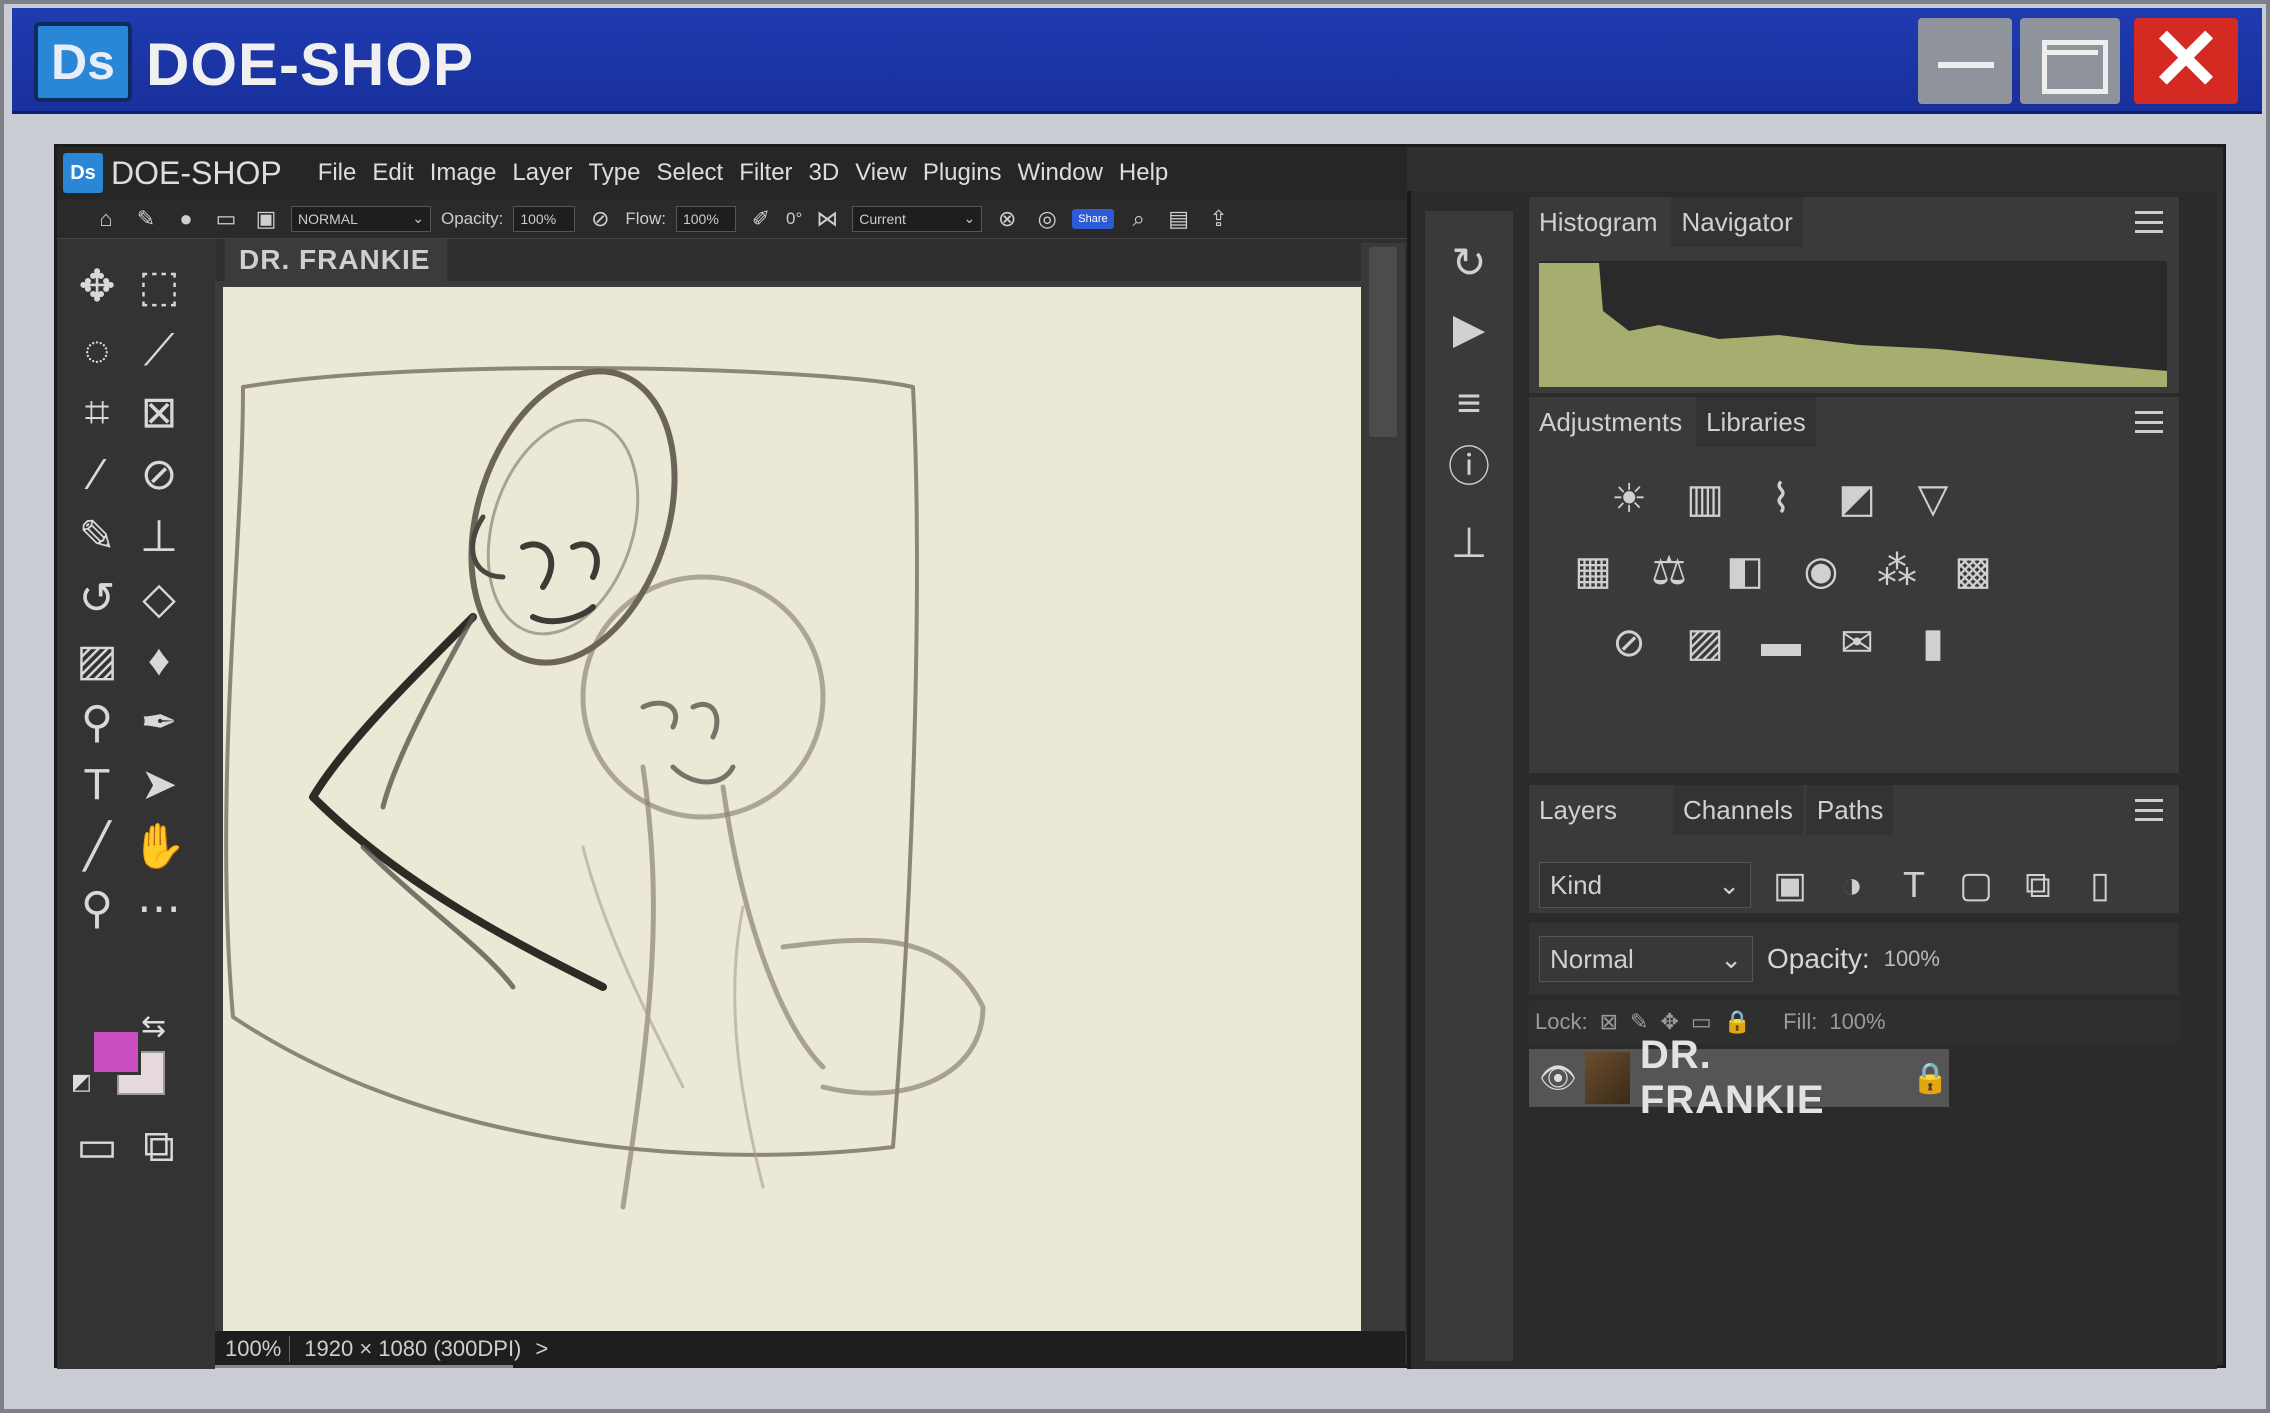 This screenshot has height=1413, width=2270. What do you see at coordinates (258, 1349) in the screenshot?
I see `zoom-level: 100%` at bounding box center [258, 1349].